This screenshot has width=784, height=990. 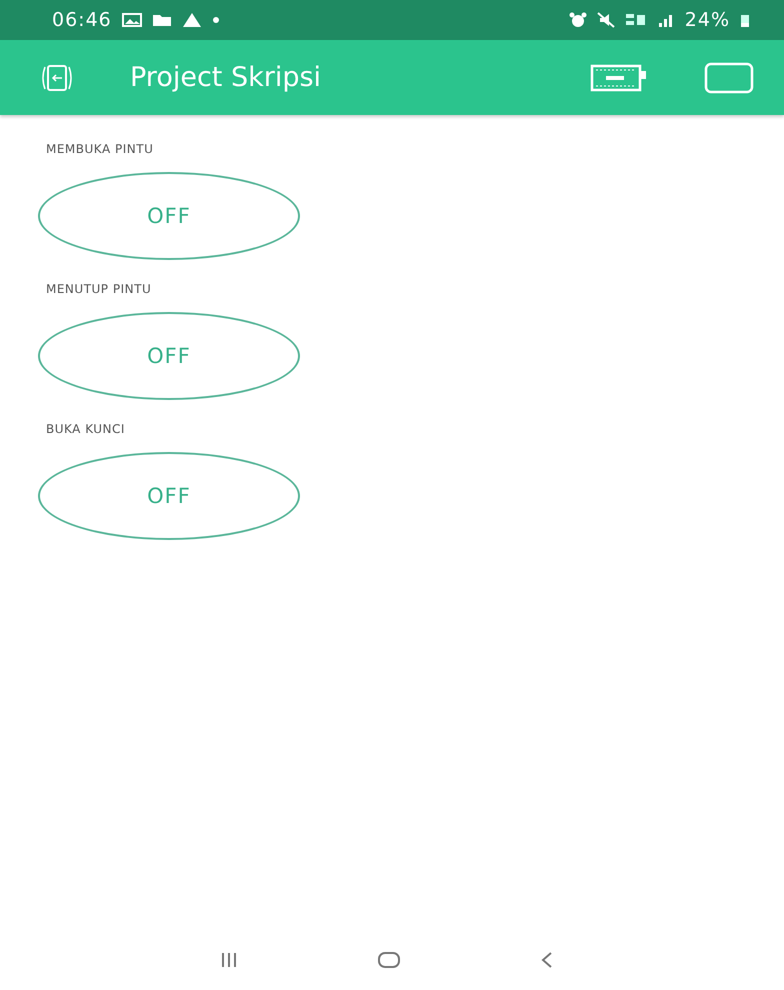 I want to click on app-title: Project Skripsi, so click(x=226, y=77).